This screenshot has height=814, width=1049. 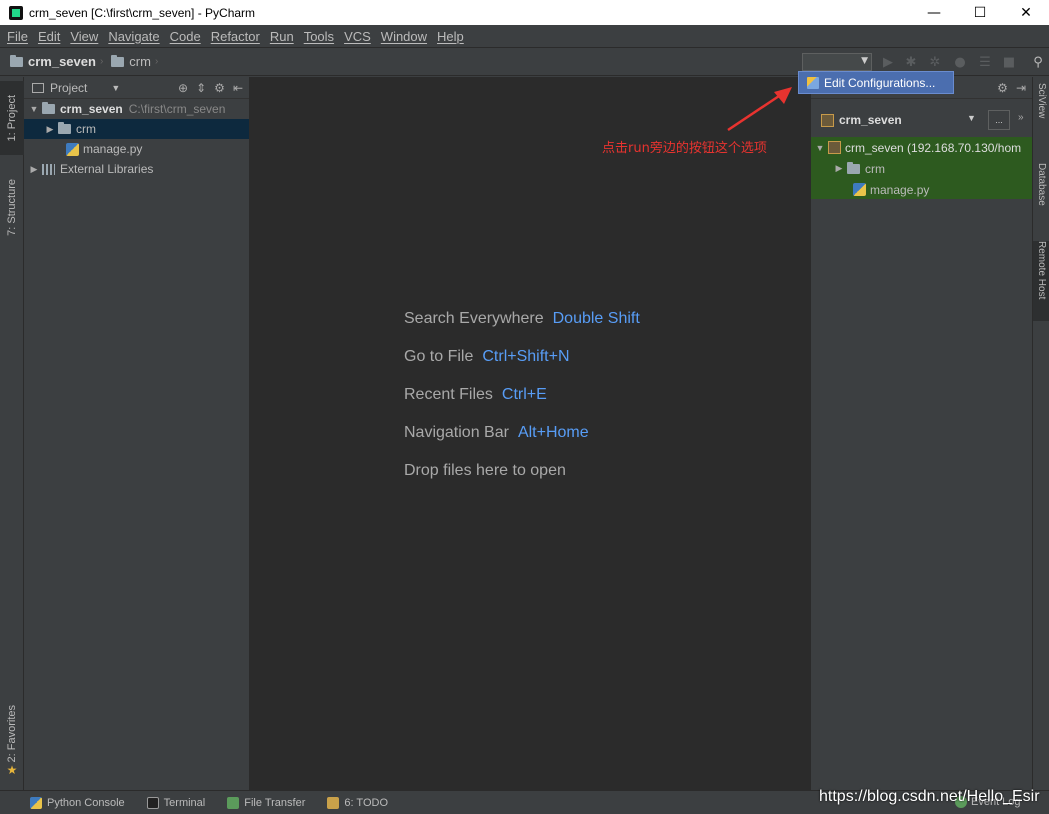 I want to click on project-panel-tools: ⊕ ⇕ ⚙ ⇤, so click(x=210, y=88).